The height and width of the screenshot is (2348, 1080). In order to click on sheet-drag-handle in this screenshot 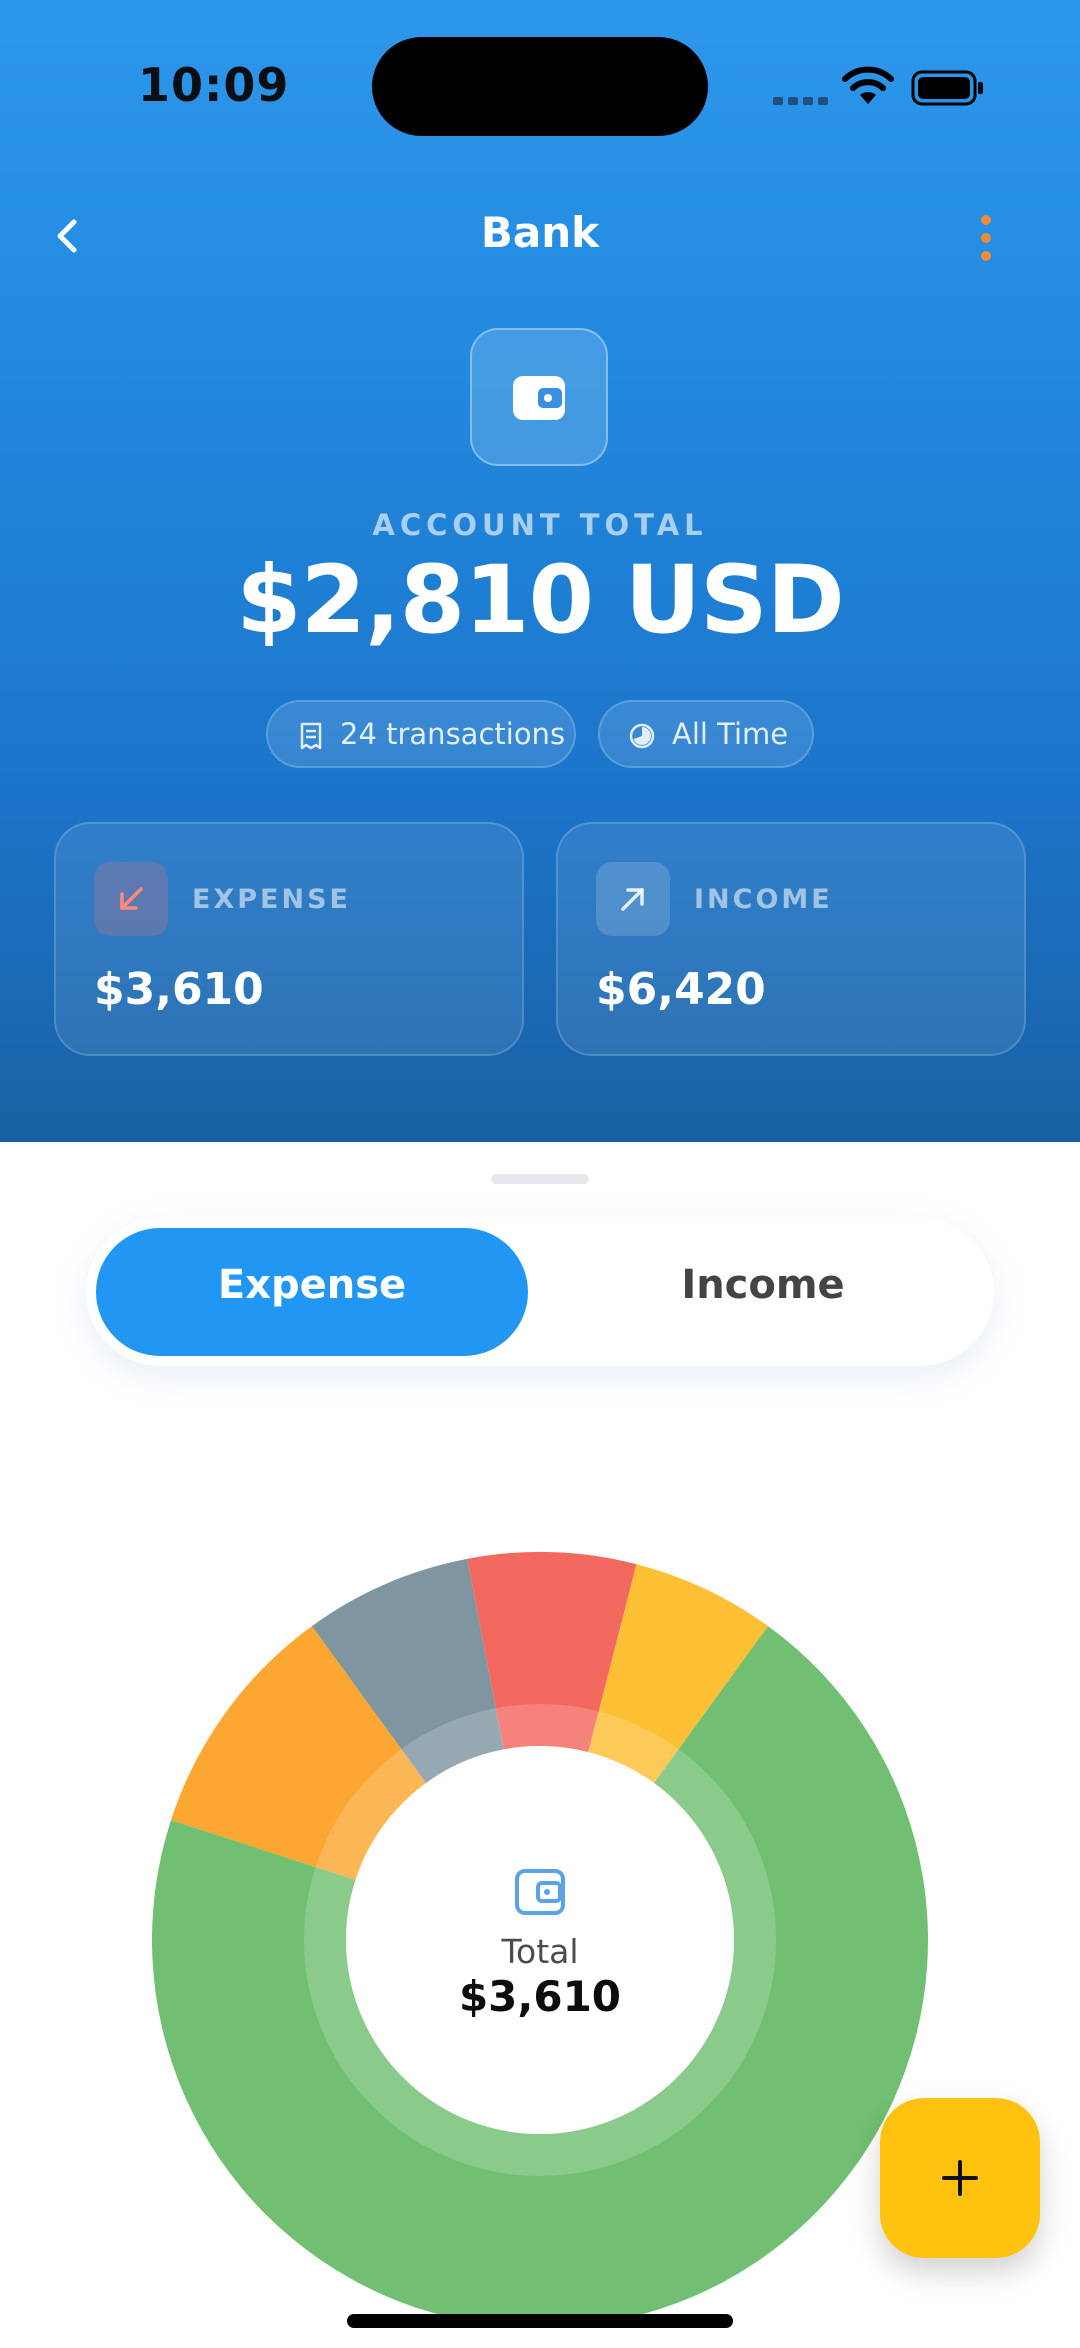, I will do `click(540, 1179)`.